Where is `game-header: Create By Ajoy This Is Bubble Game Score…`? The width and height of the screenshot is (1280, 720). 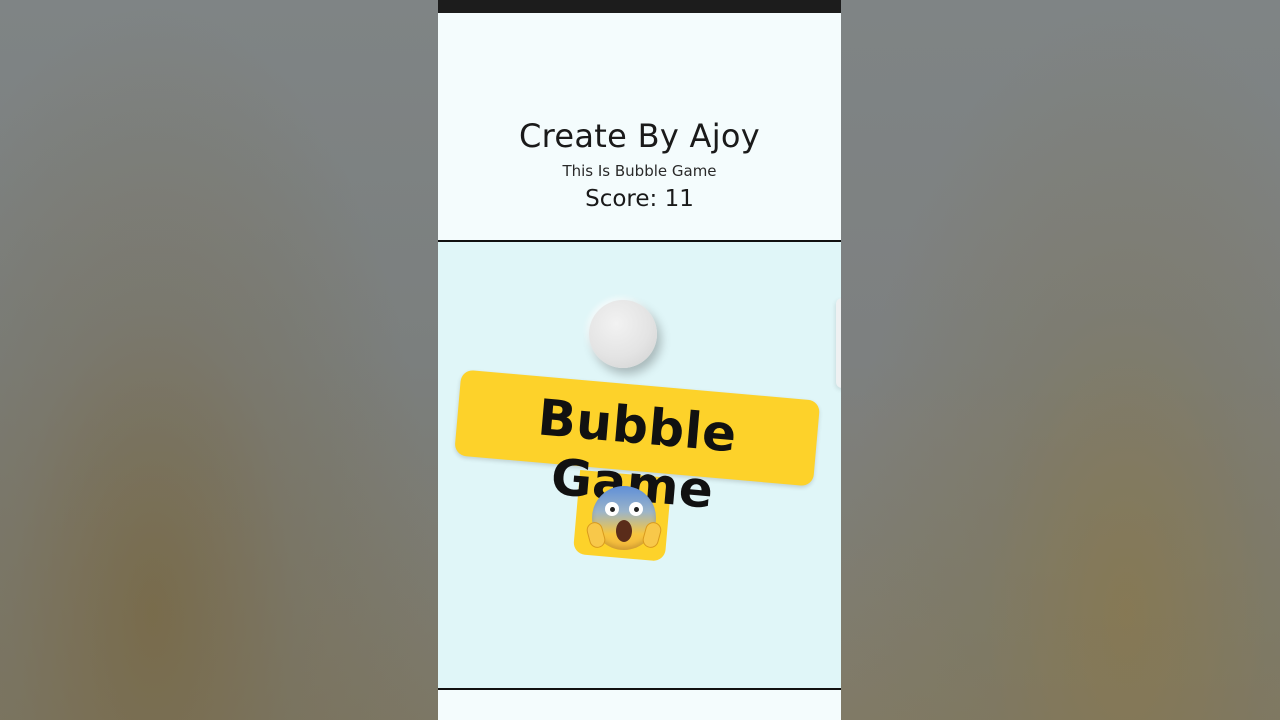 game-header: Create By Ajoy This Is Bubble Game Score… is located at coordinates (639, 127).